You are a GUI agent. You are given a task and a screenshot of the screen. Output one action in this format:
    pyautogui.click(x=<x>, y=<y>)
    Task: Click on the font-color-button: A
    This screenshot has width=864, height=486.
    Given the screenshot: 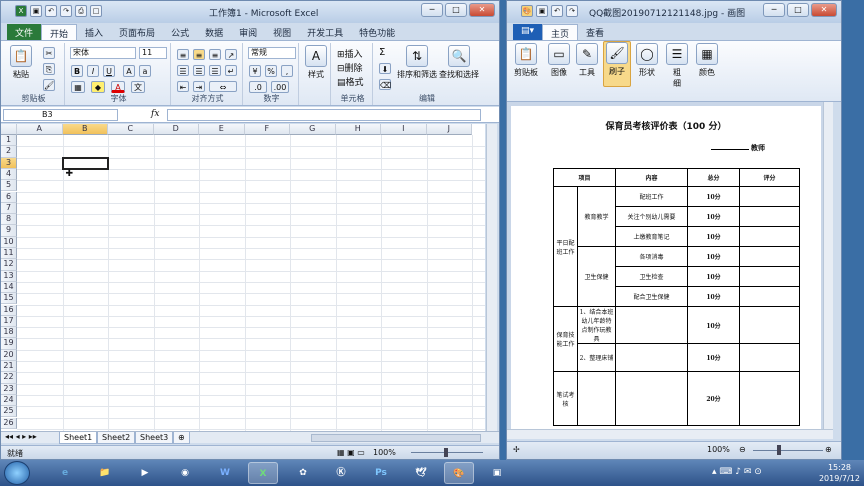 What is the action you would take?
    pyautogui.click(x=118, y=87)
    